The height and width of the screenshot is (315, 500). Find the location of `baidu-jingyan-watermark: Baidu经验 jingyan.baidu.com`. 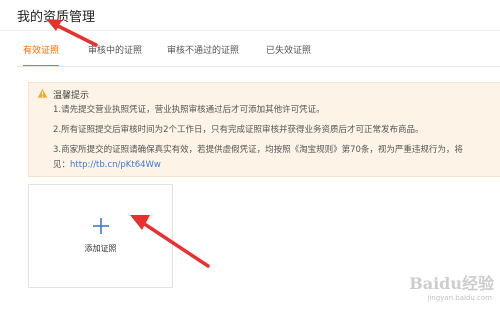

baidu-jingyan-watermark: Baidu经验 jingyan.baidu.com is located at coordinates (429, 290).